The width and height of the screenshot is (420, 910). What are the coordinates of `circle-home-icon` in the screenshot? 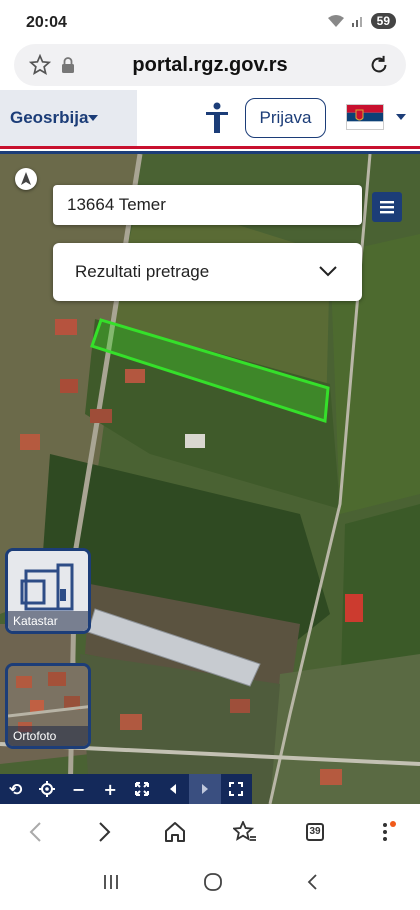 It's located at (213, 881).